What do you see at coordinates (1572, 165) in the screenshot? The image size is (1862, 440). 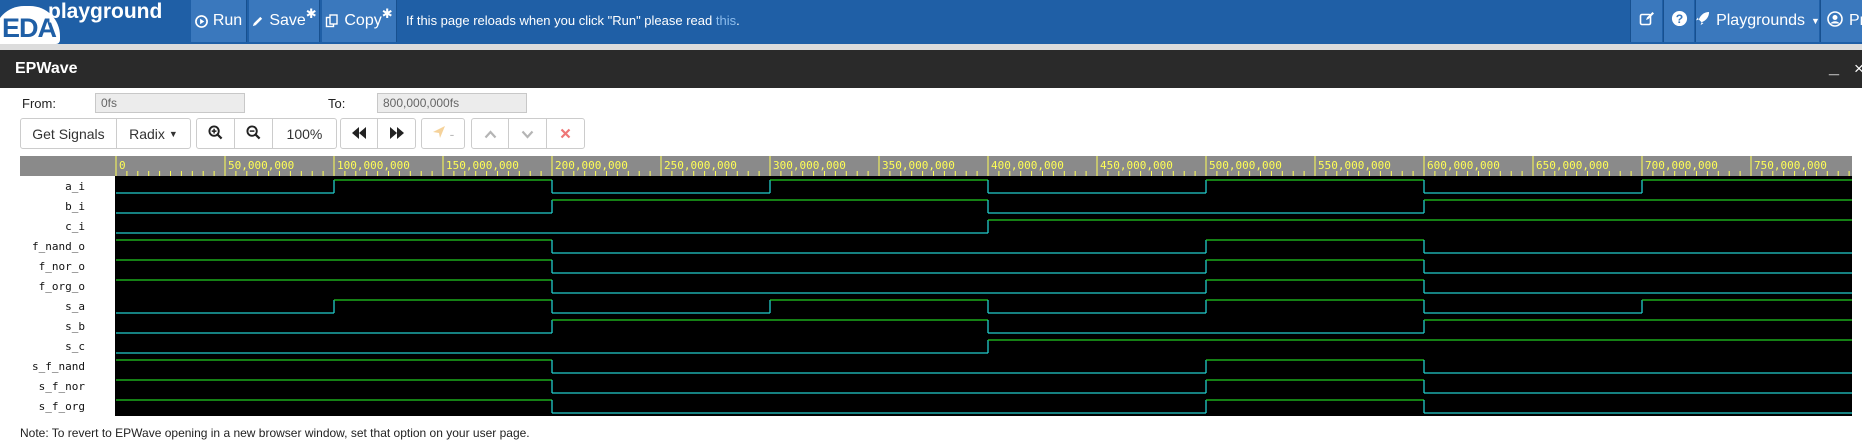 I see `ruler-tick-label: 650,000,000` at bounding box center [1572, 165].